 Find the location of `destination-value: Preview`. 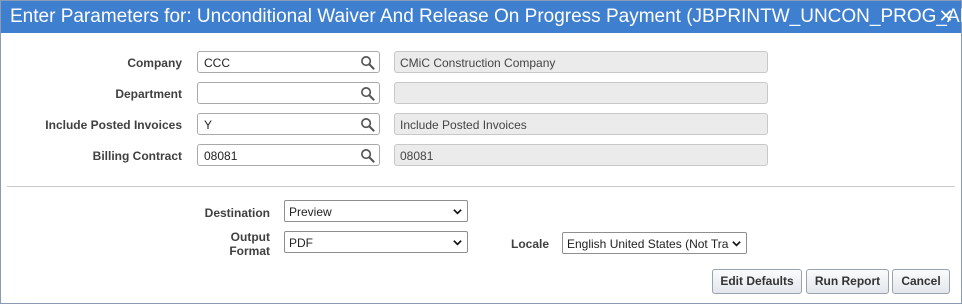

destination-value: Preview is located at coordinates (310, 212).